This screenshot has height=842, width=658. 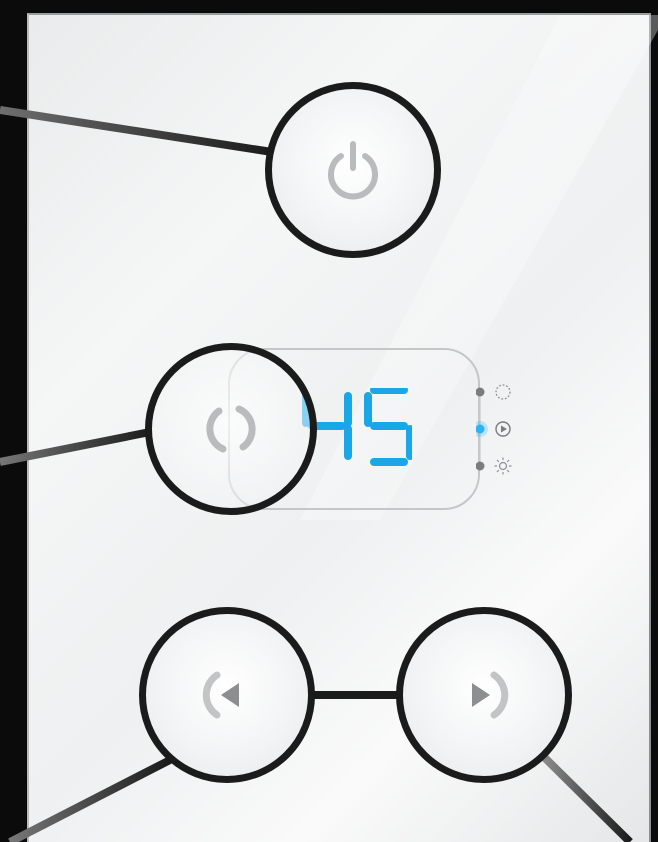 I want to click on mode-play-circle, so click(x=496, y=429).